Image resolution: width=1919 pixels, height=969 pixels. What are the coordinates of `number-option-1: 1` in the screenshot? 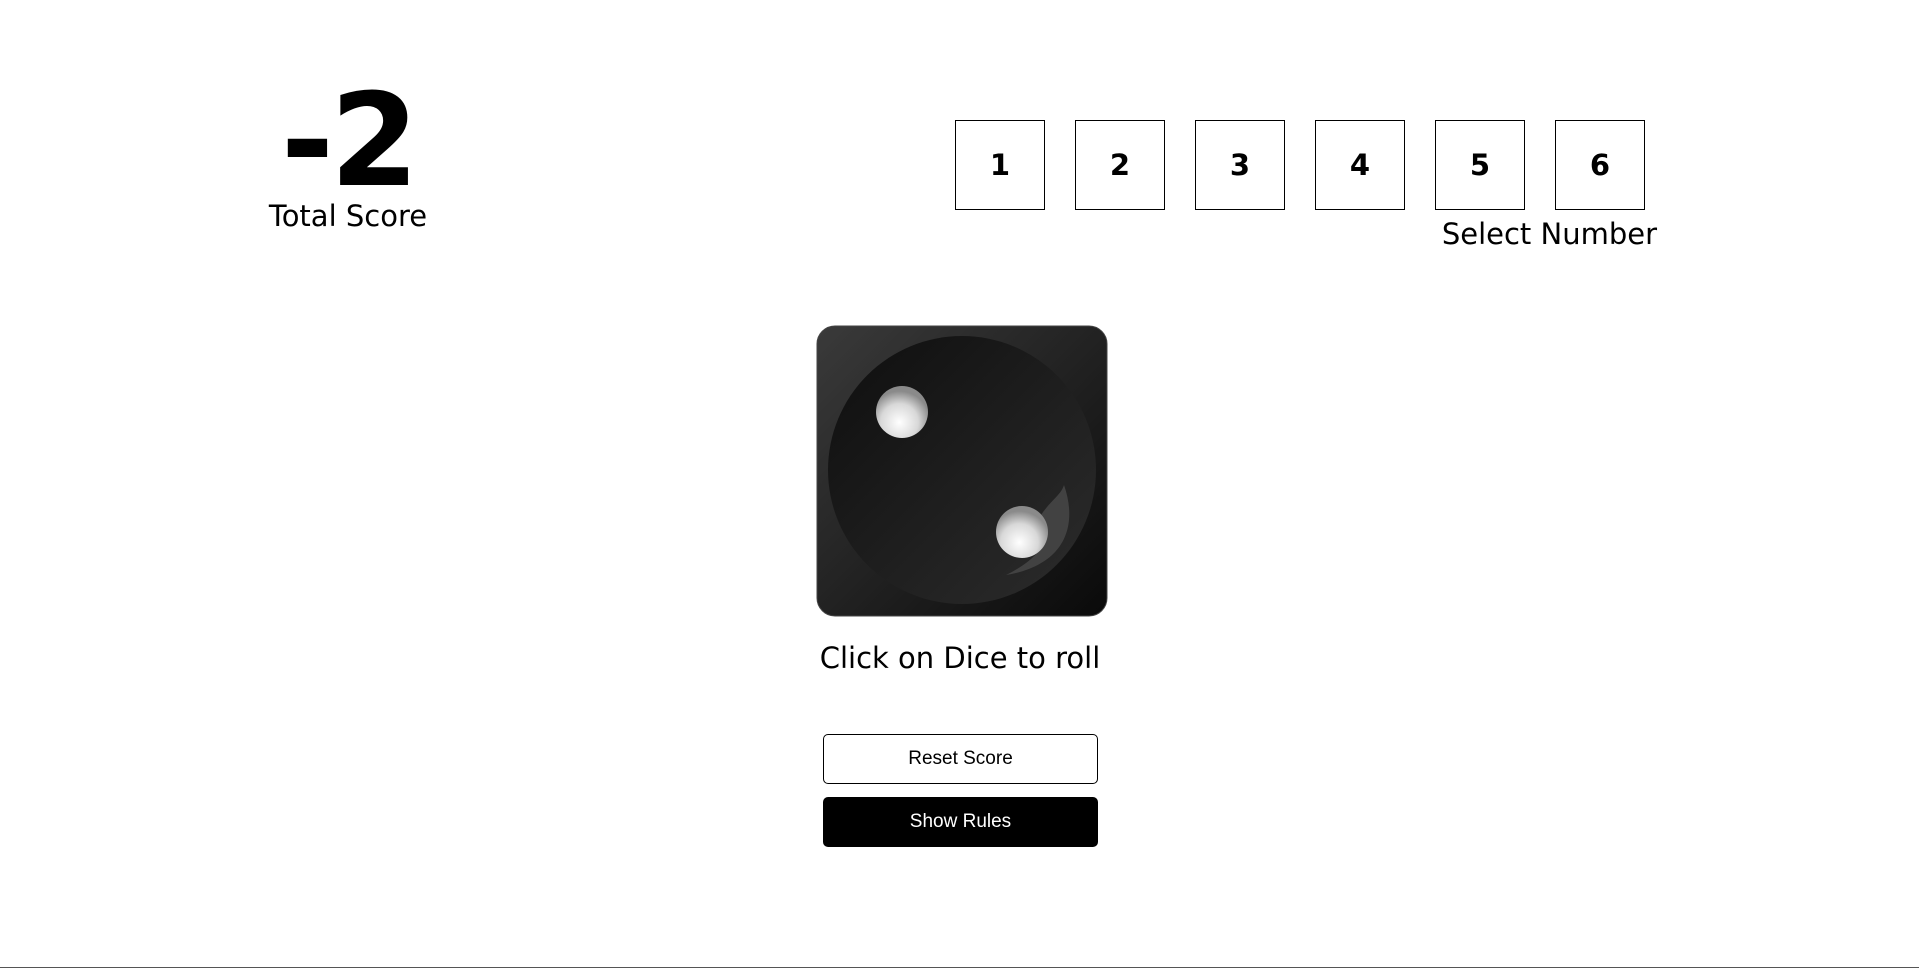 It's located at (1000, 165).